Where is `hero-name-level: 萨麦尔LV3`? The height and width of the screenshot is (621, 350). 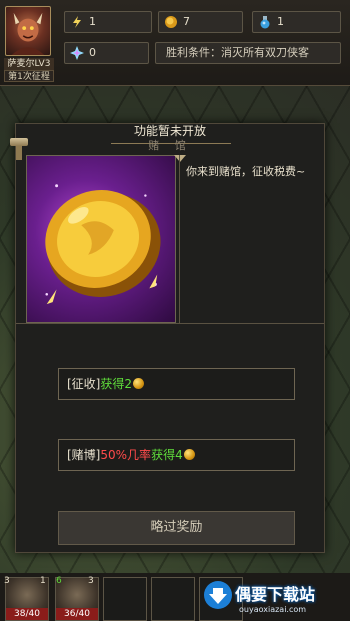
hero-name-level: 萨麦尔LV3 is located at coordinates (29, 64).